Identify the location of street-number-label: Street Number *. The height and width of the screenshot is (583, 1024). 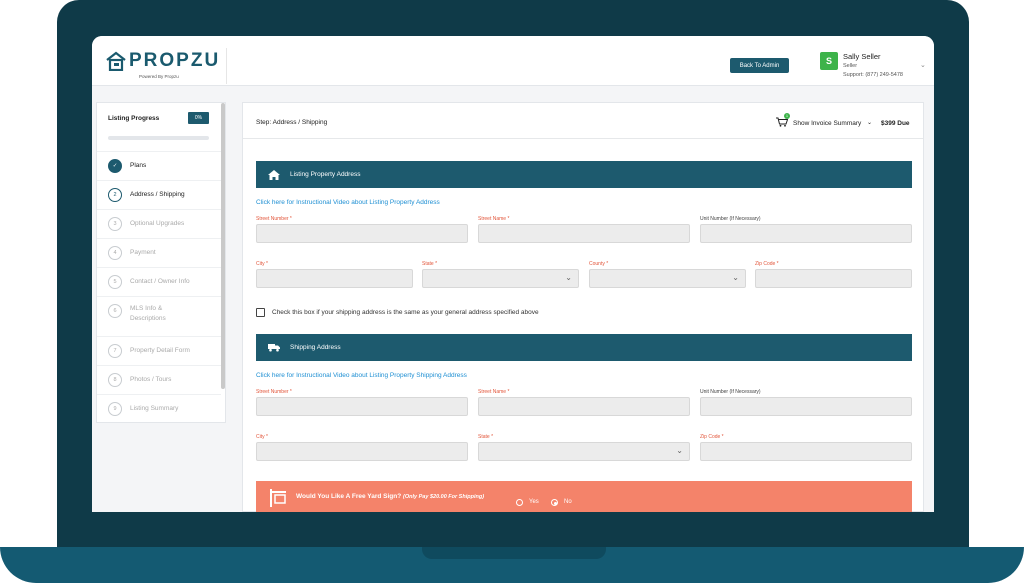
(274, 219).